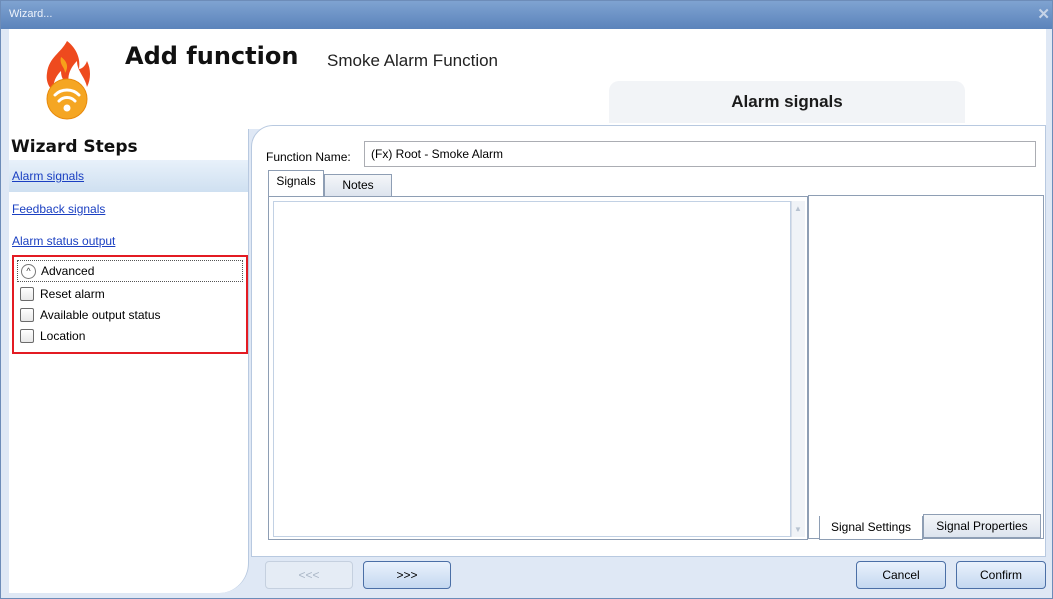 The height and width of the screenshot is (599, 1053). Describe the element at coordinates (68, 80) in the screenshot. I see `flame-wireless-icon` at that location.